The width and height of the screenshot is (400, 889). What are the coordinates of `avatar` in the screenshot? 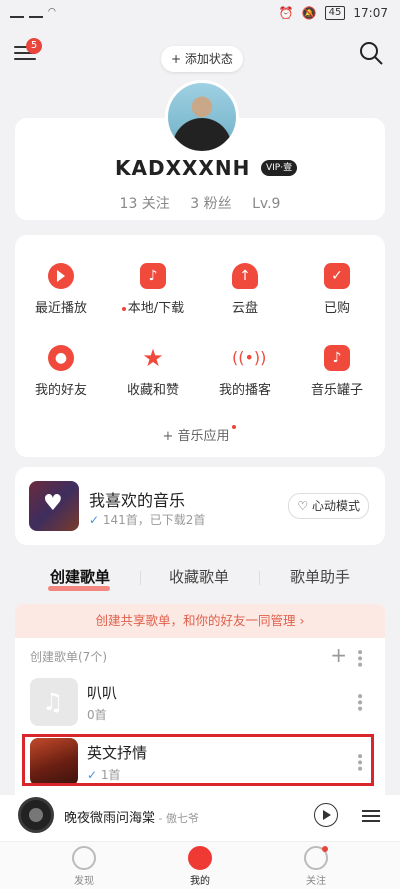 It's located at (202, 117).